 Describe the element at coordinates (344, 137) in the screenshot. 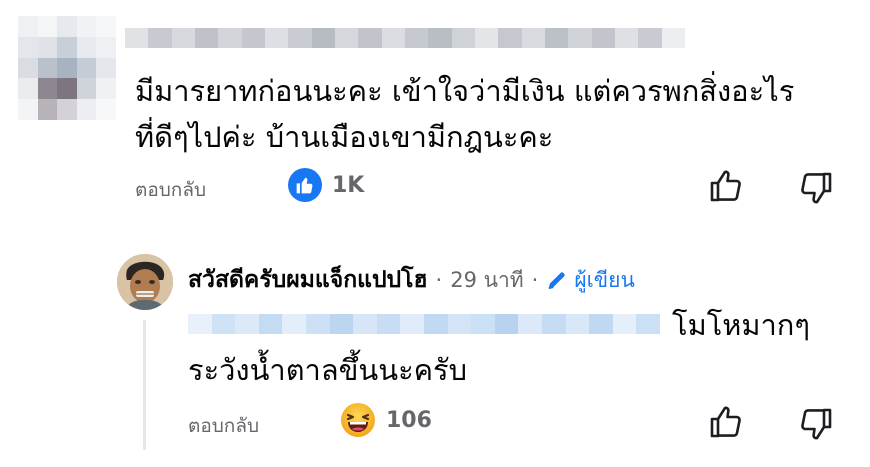

I see `comment-text-line-2: ที่ดีๆไปค่ะ บ้านเมืองเขามีกฎนะคะ` at that location.